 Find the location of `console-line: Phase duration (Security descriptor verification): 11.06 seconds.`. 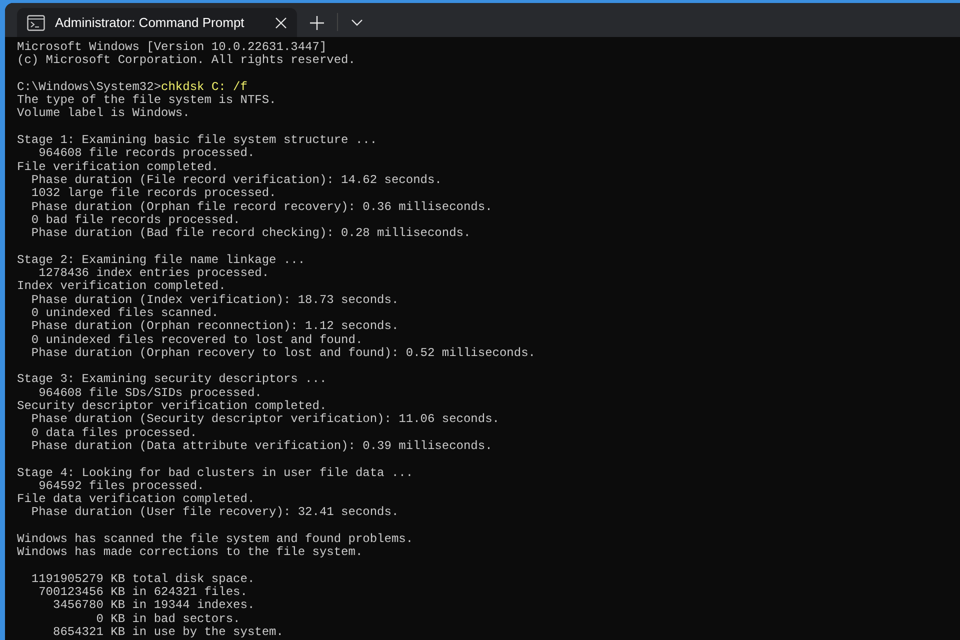

console-line: Phase duration (Security descriptor verification): 11.06 seconds. is located at coordinates (265, 420).